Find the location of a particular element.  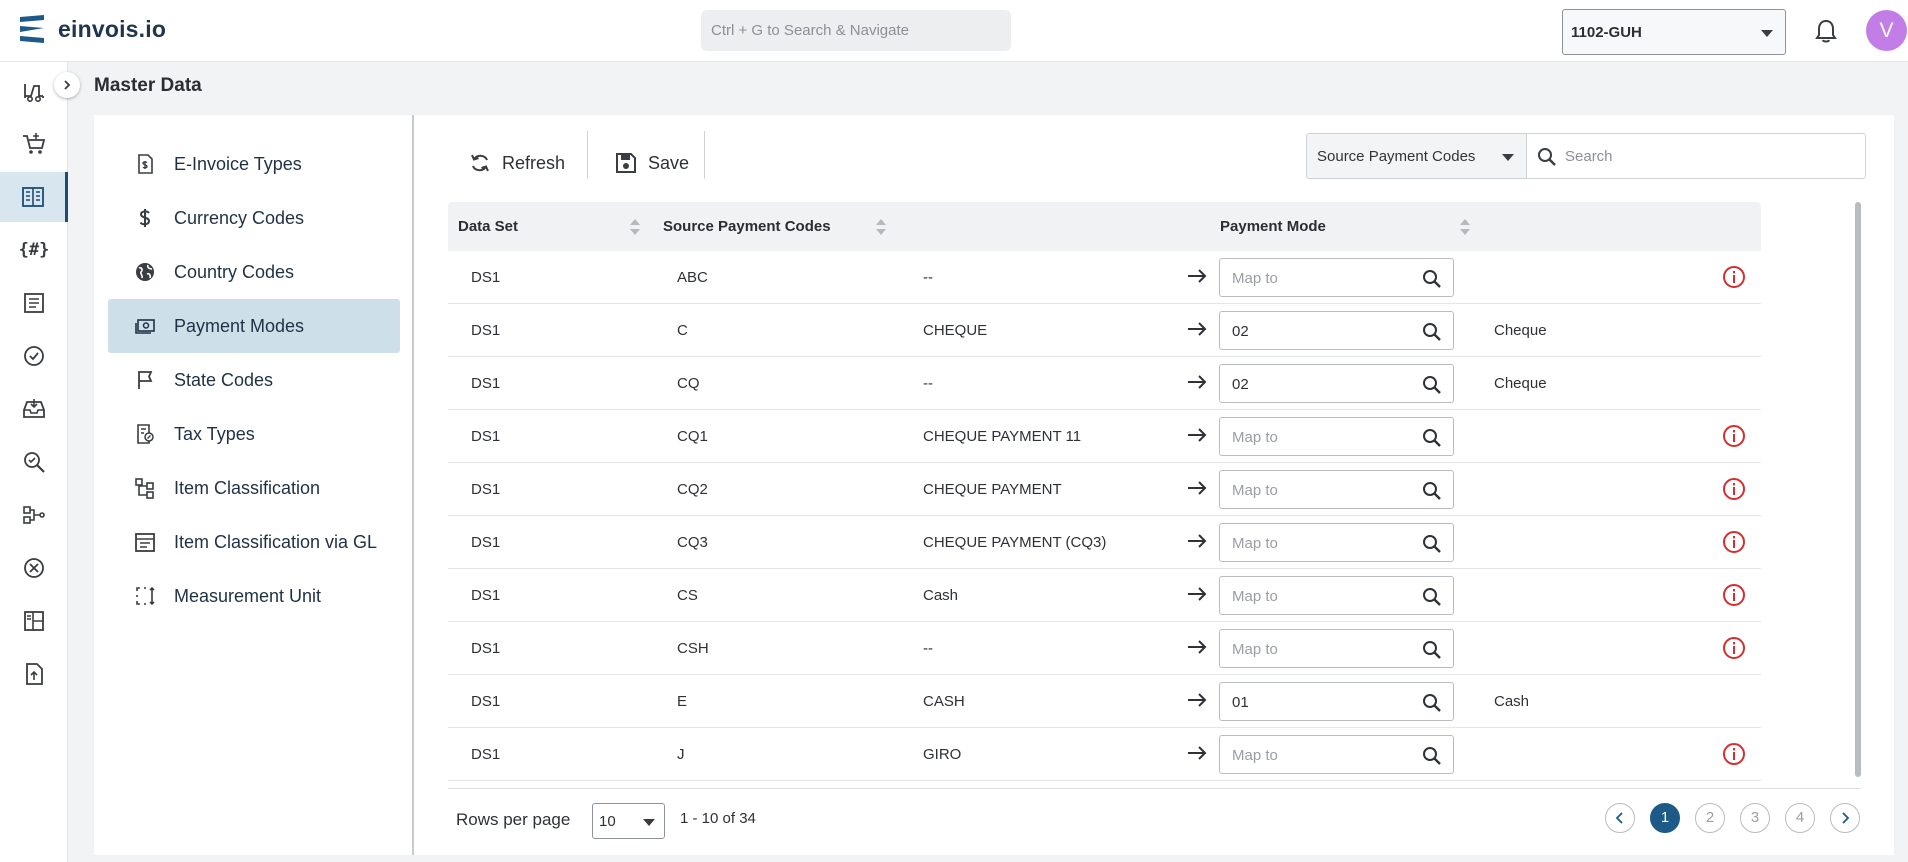

rail-dashboard is located at coordinates (34, 621).